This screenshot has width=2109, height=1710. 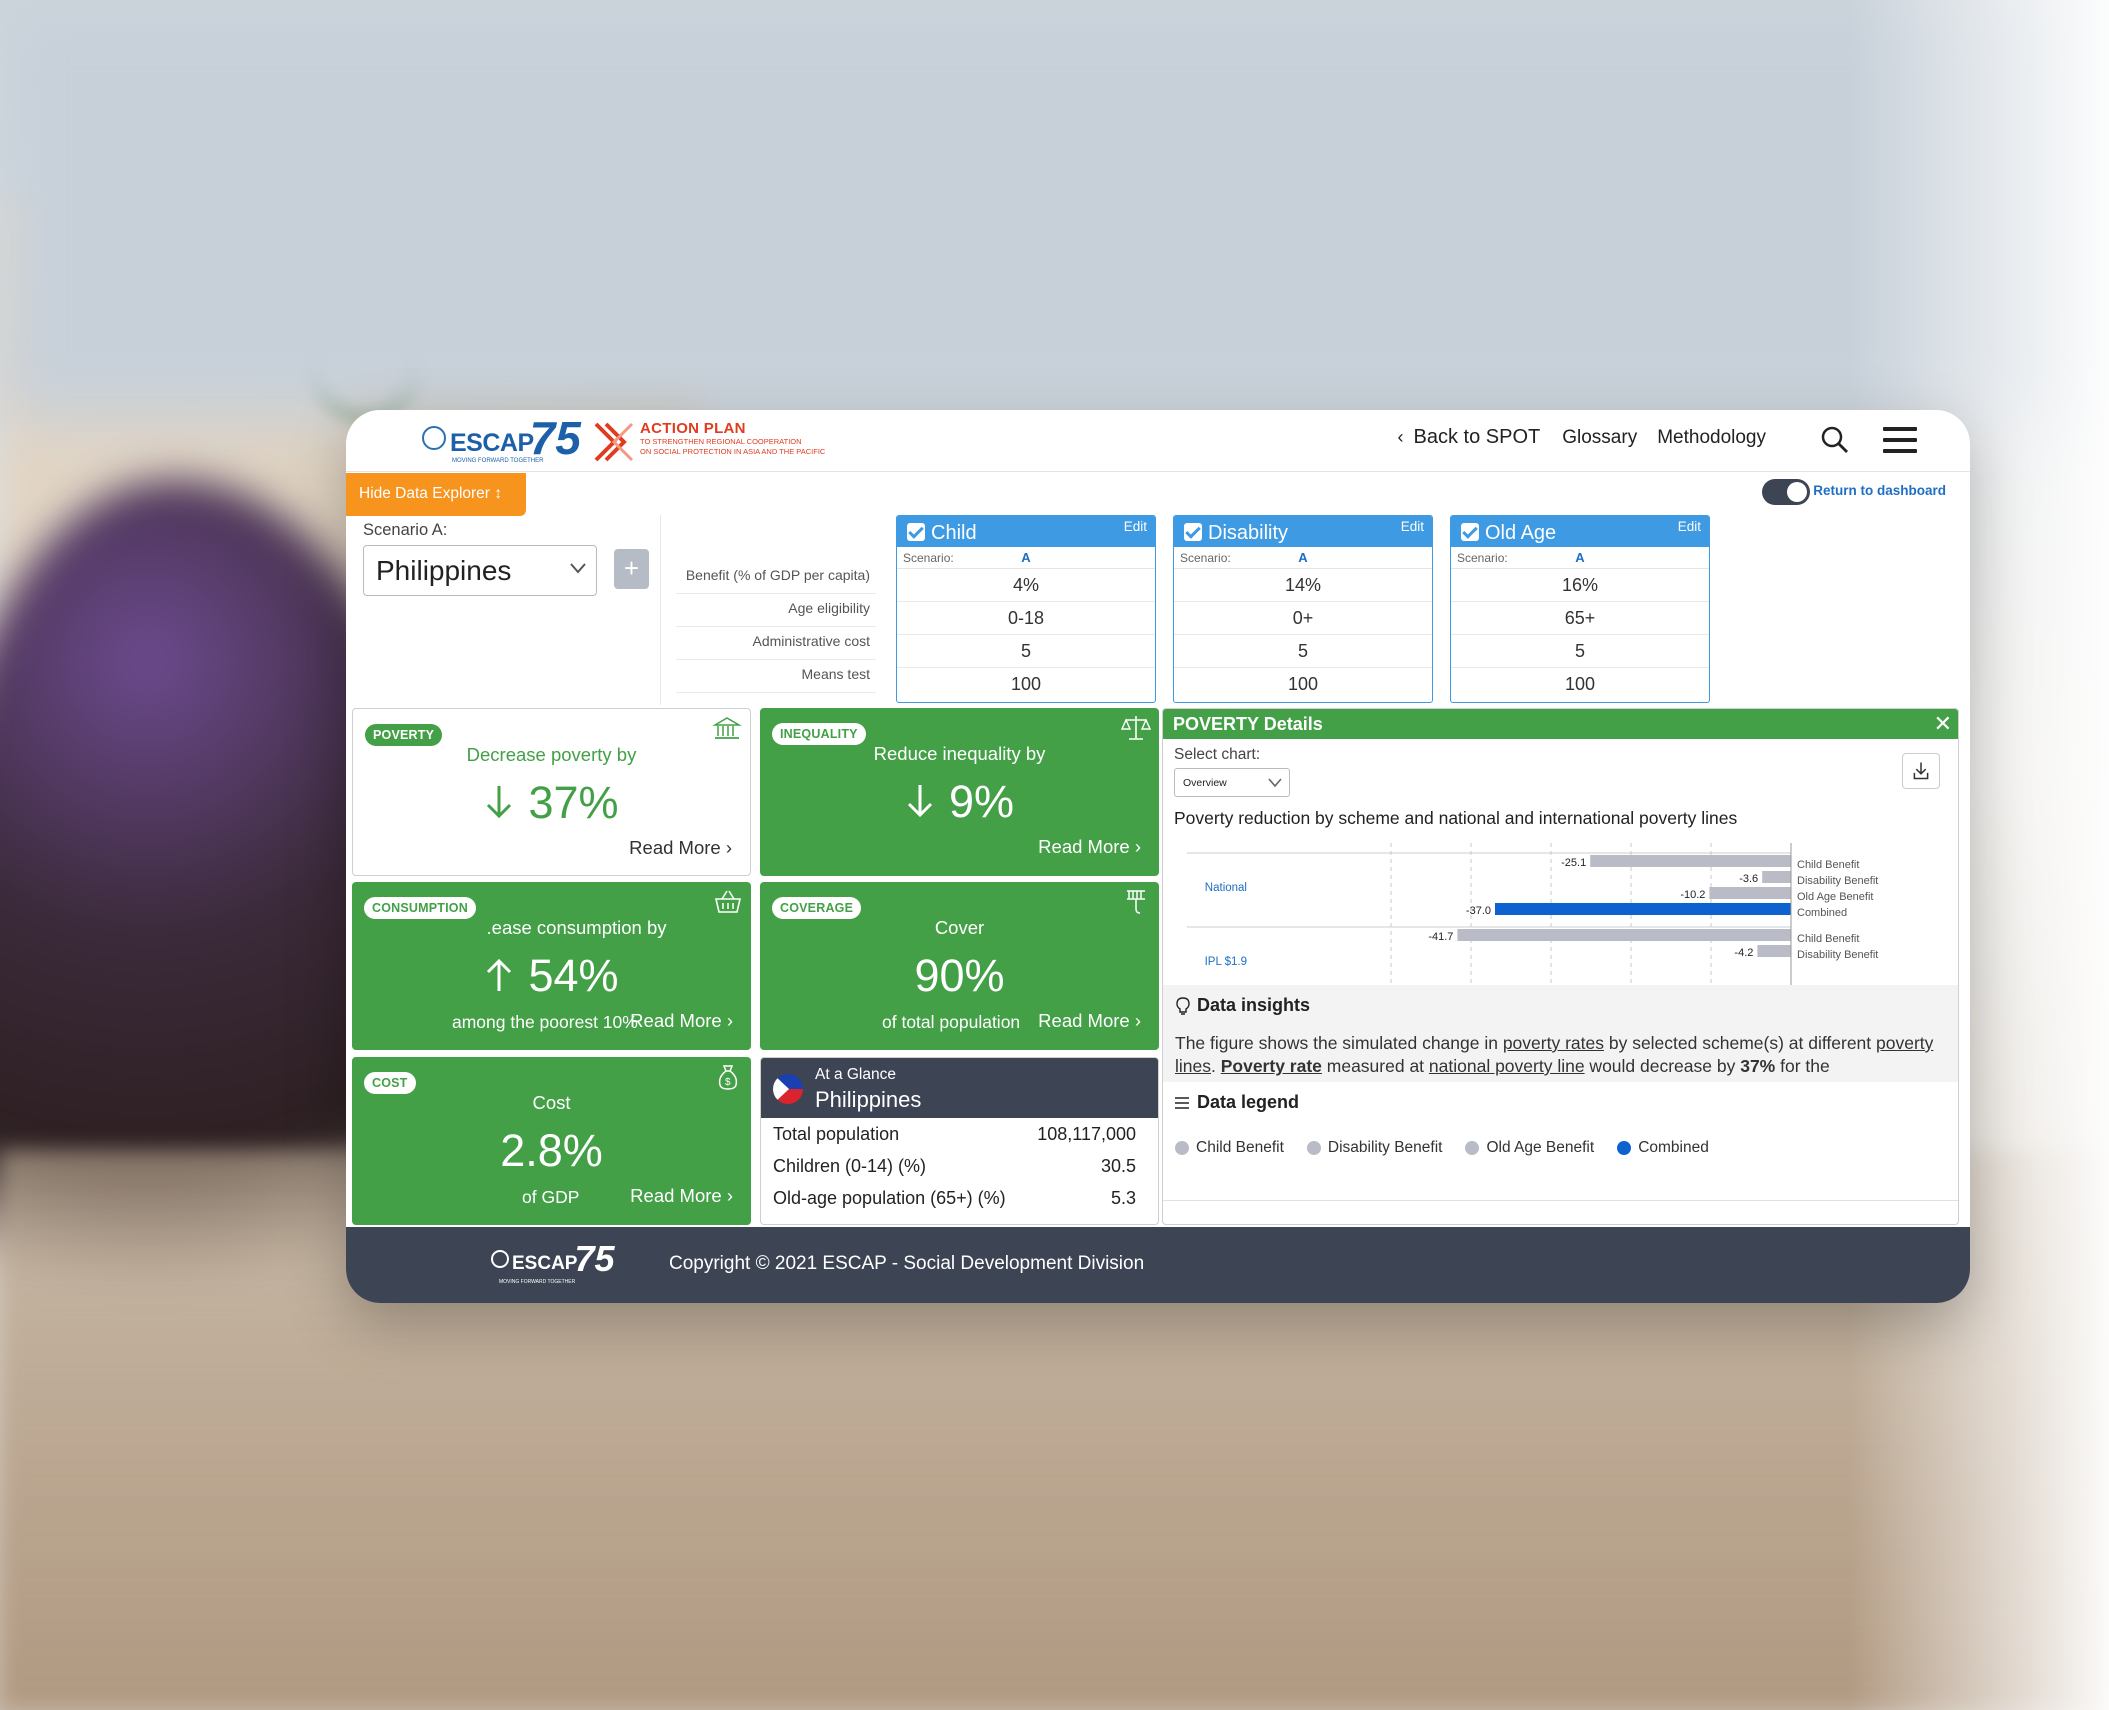 What do you see at coordinates (500, 1259) in the screenshot?
I see `un-emblem-icon` at bounding box center [500, 1259].